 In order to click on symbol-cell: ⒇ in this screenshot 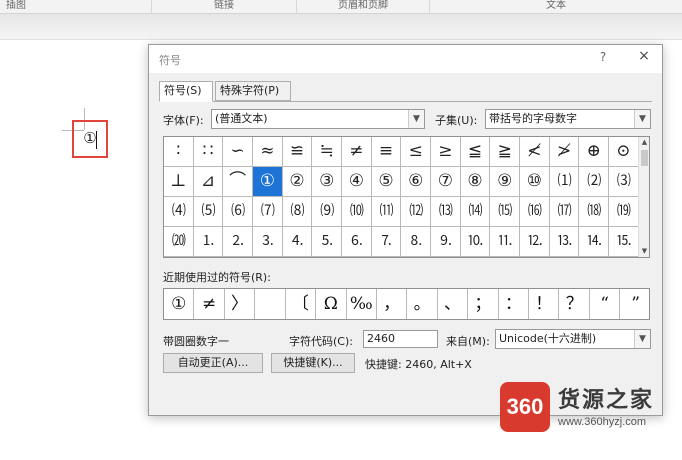, I will do `click(179, 242)`.